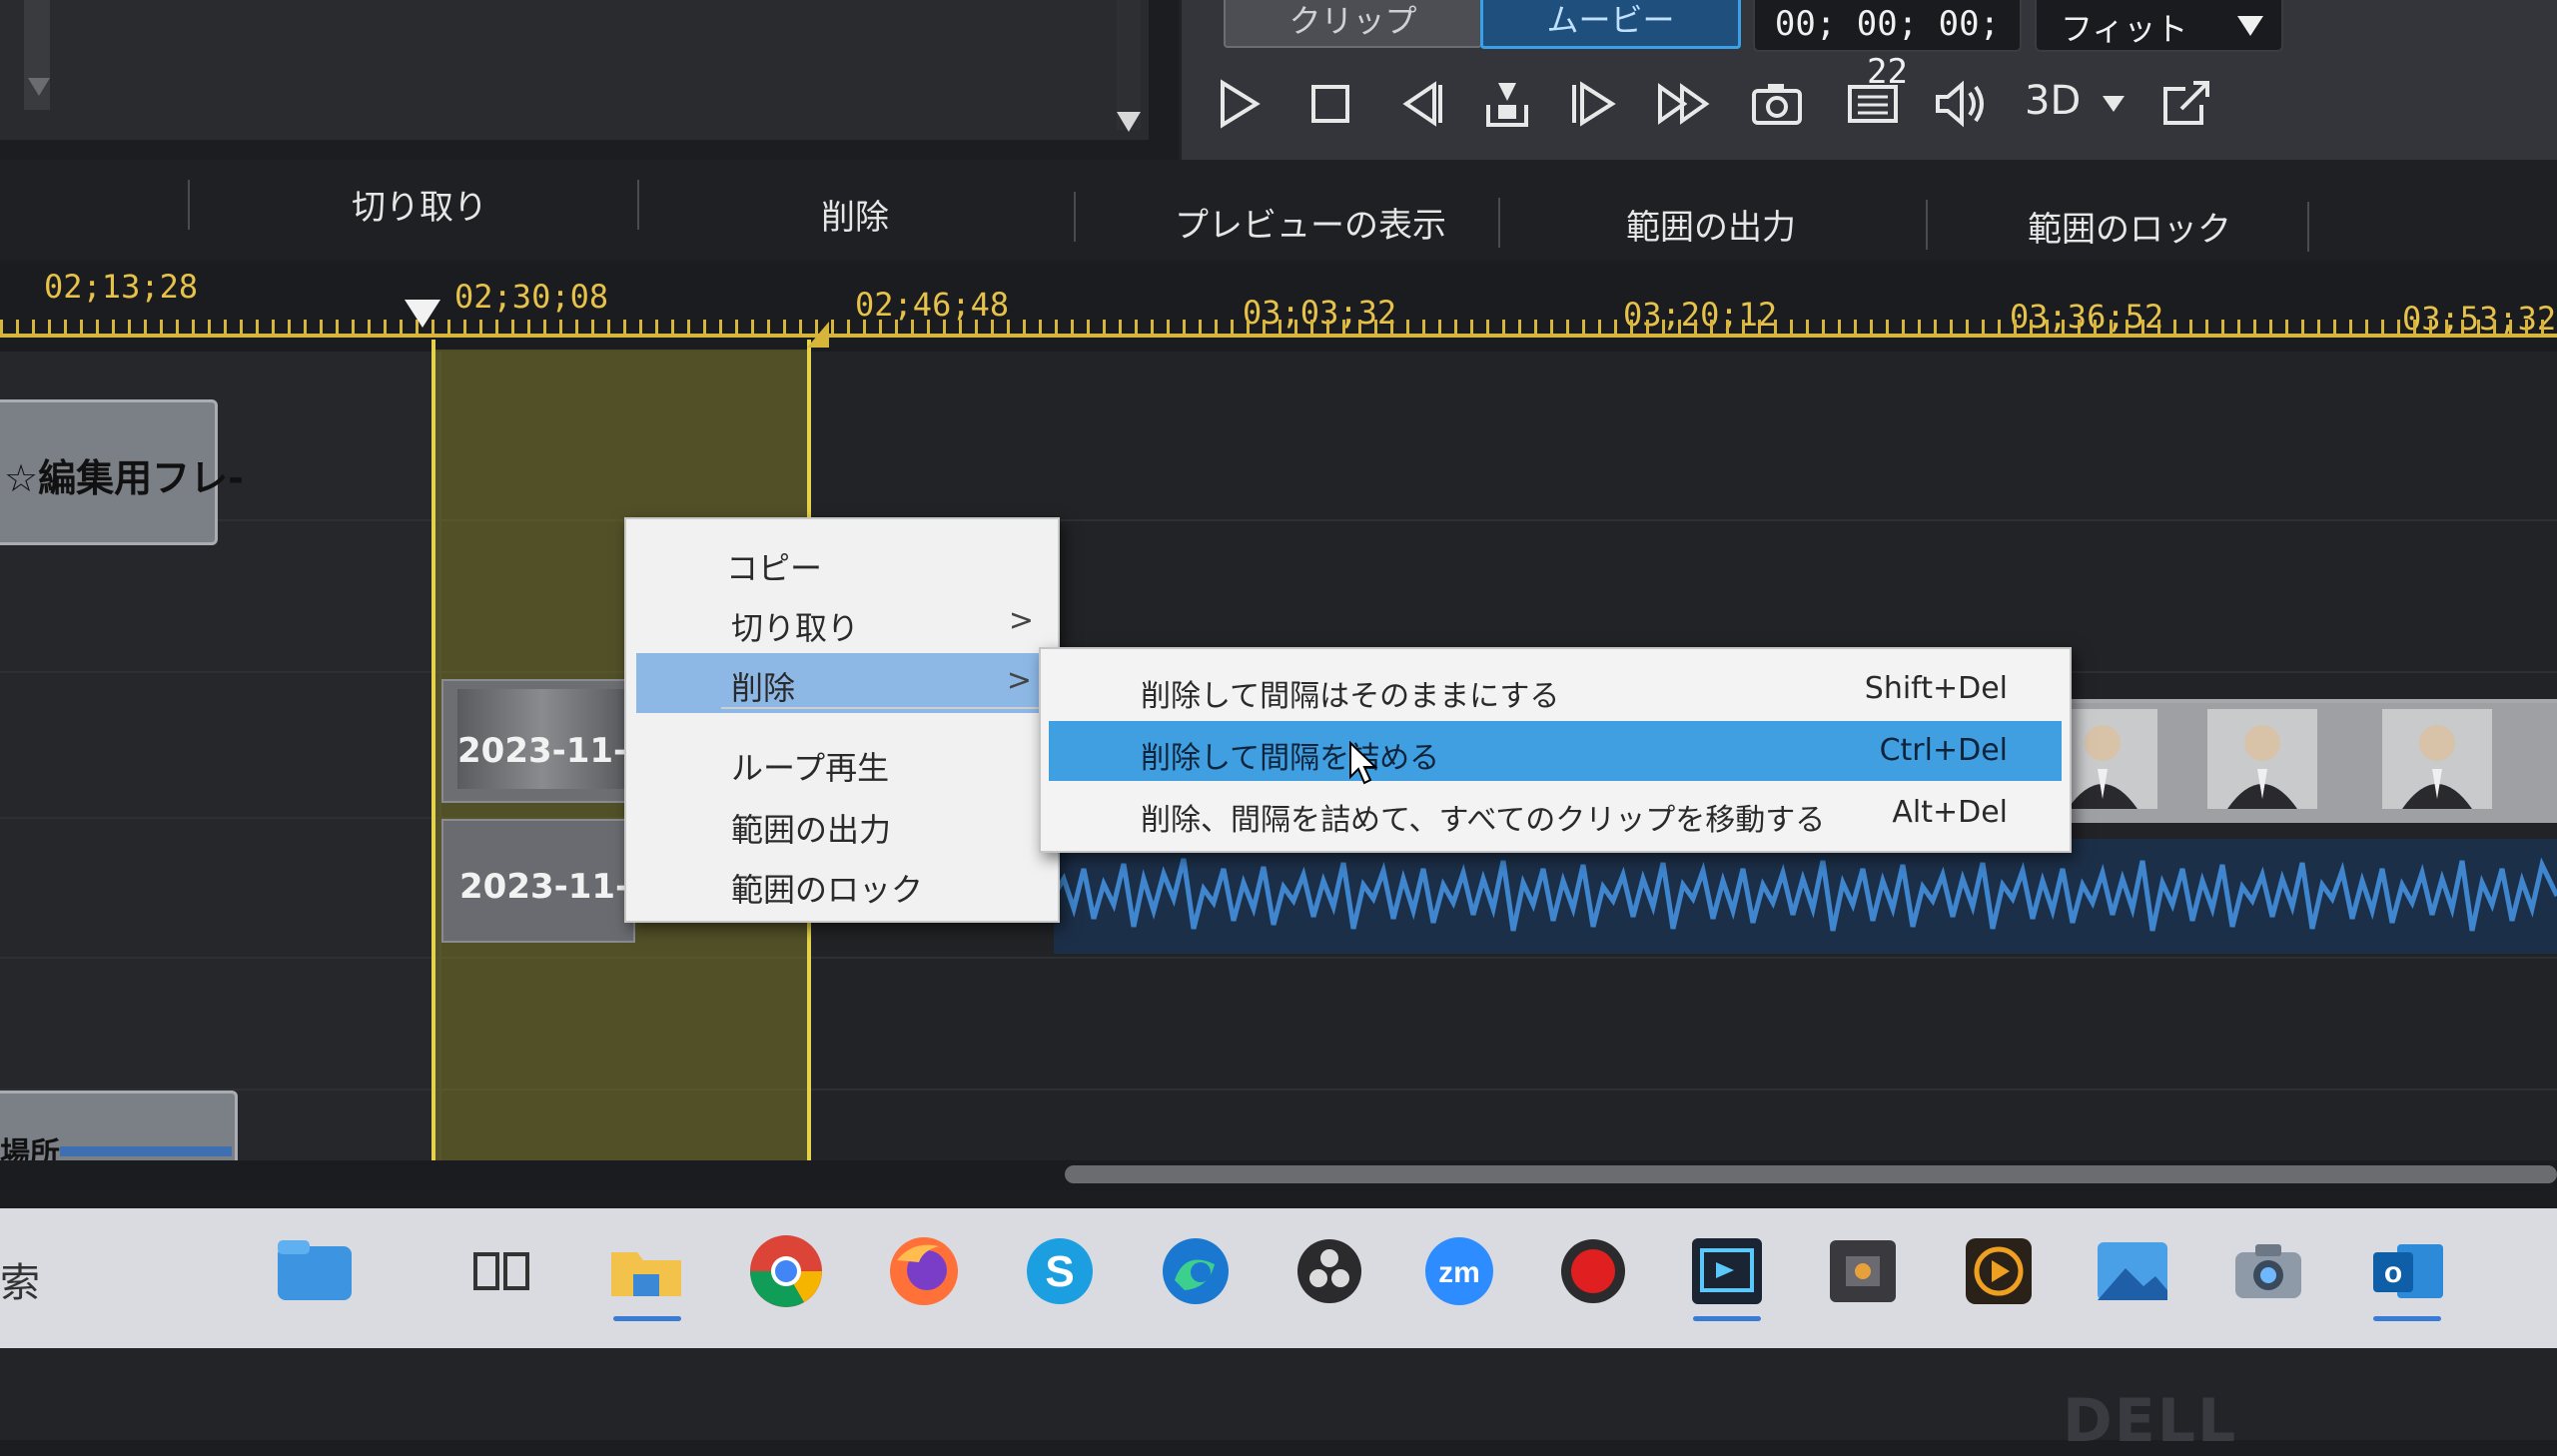 The width and height of the screenshot is (2557, 1456). What do you see at coordinates (2129, 226) in the screenshot?
I see `range-lock-button: 範囲のロック` at bounding box center [2129, 226].